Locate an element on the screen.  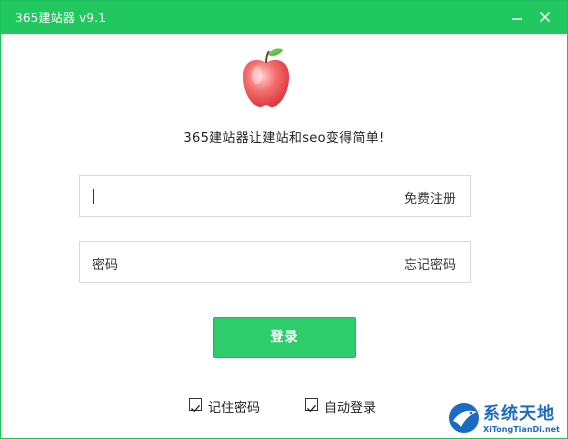
username-input is located at coordinates (235, 196).